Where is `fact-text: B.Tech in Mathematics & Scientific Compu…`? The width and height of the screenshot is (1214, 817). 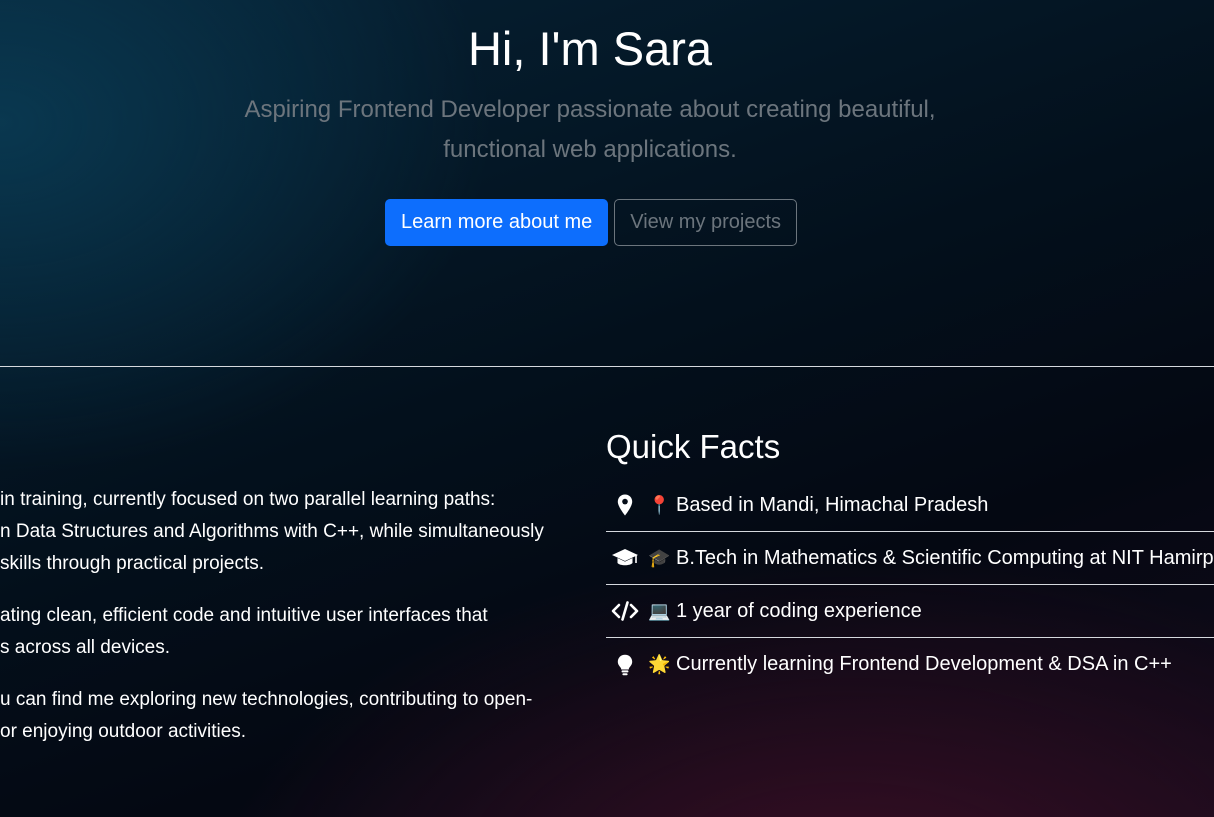
fact-text: B.Tech in Mathematics & Scientific Compu… is located at coordinates (945, 557).